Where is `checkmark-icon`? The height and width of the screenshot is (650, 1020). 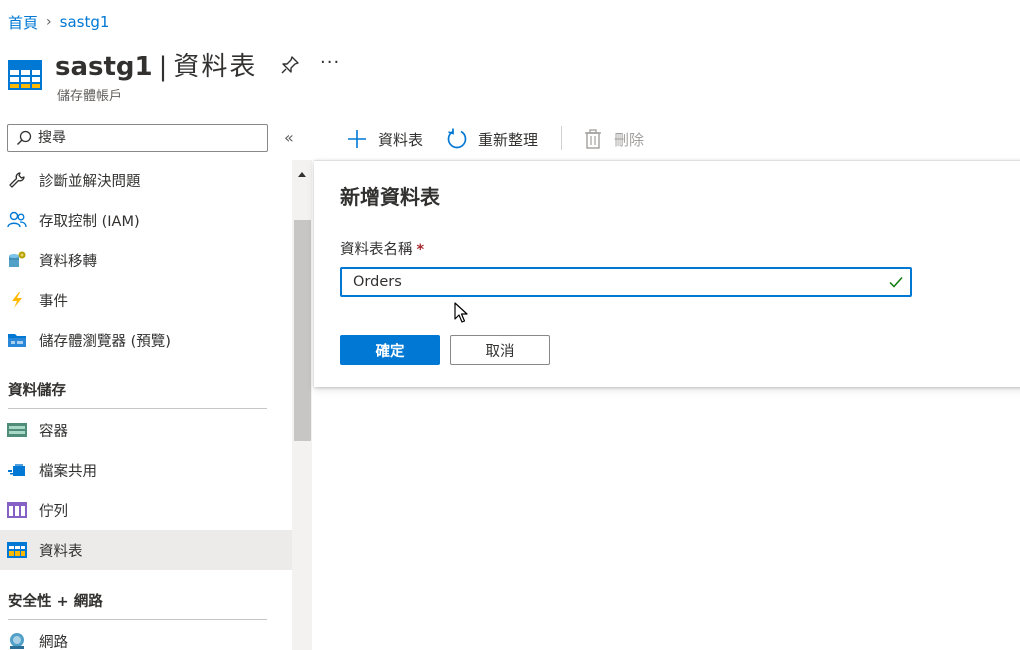
checkmark-icon is located at coordinates (896, 282).